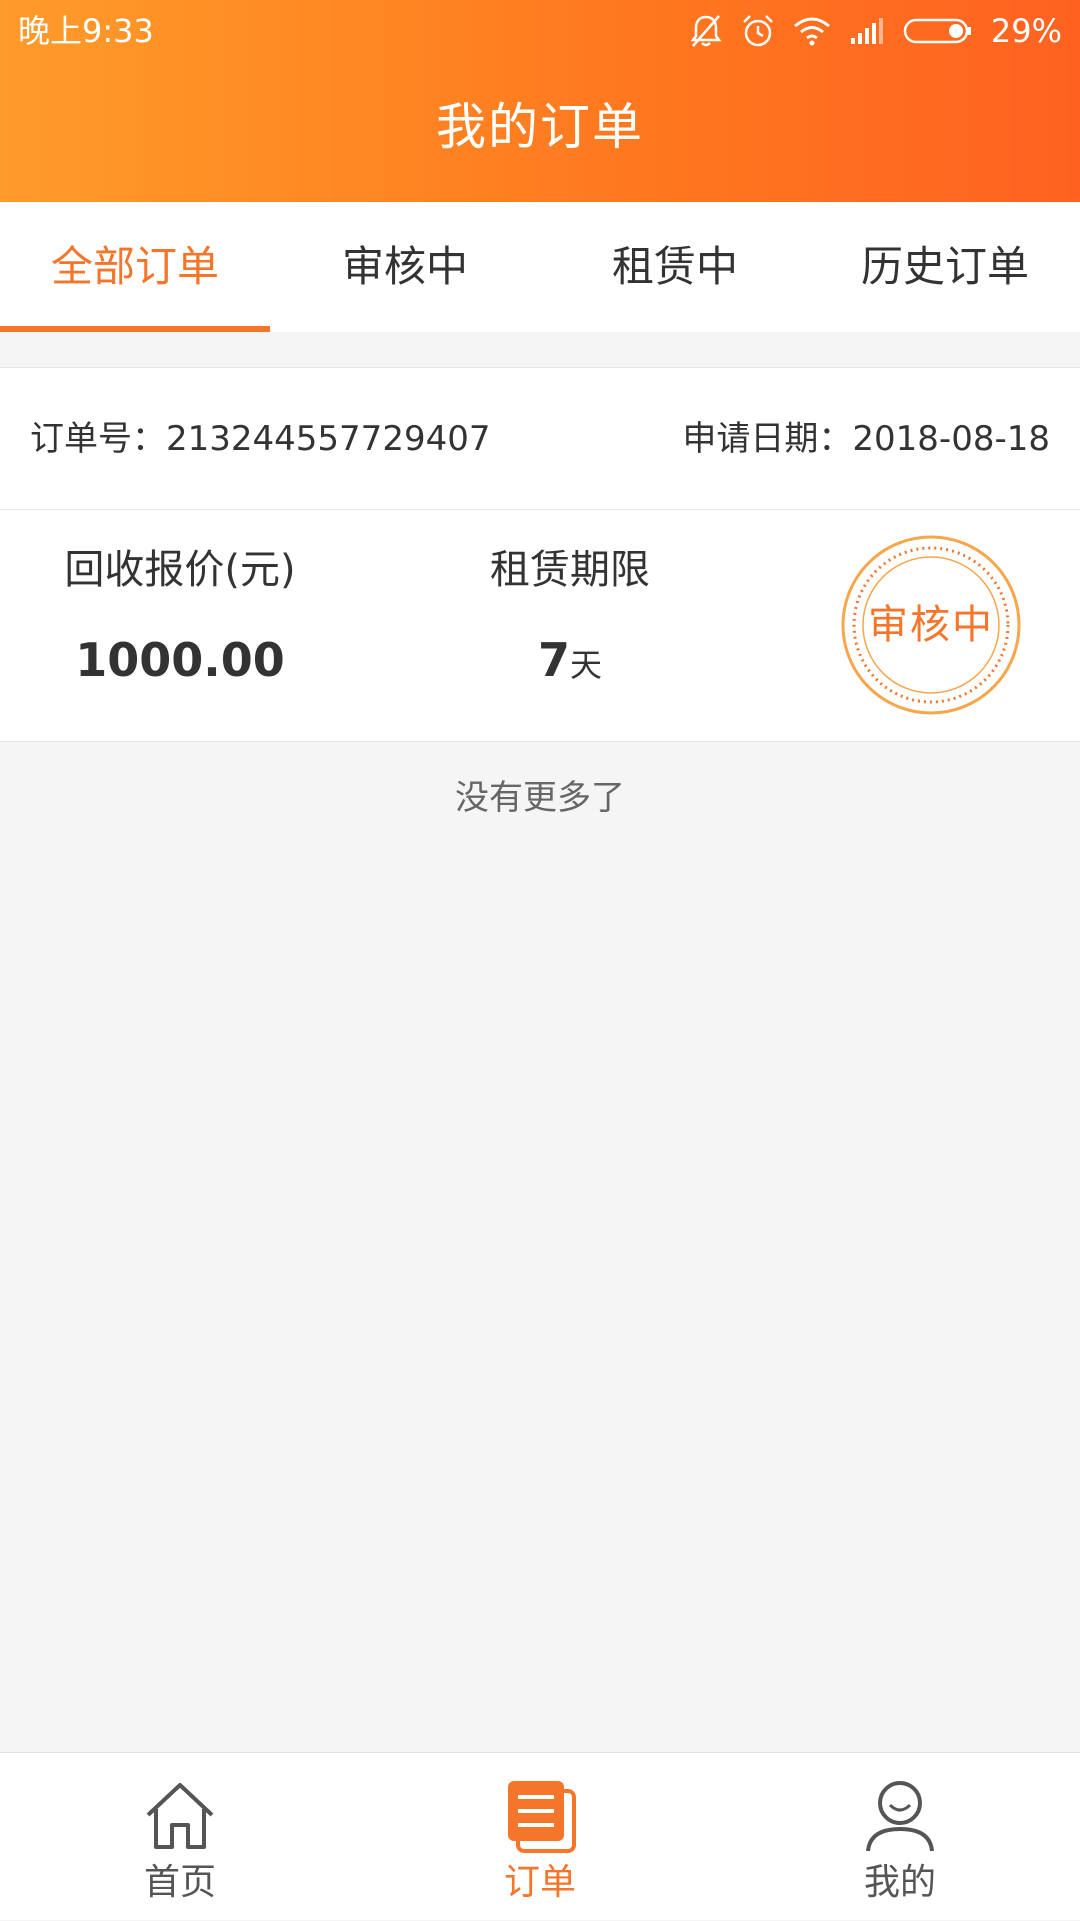 Image resolution: width=1080 pixels, height=1921 pixels. What do you see at coordinates (540, 626) in the screenshot?
I see `order-card-body: 回收报价(元) 1000.00 租赁期限 7天 审核中` at bounding box center [540, 626].